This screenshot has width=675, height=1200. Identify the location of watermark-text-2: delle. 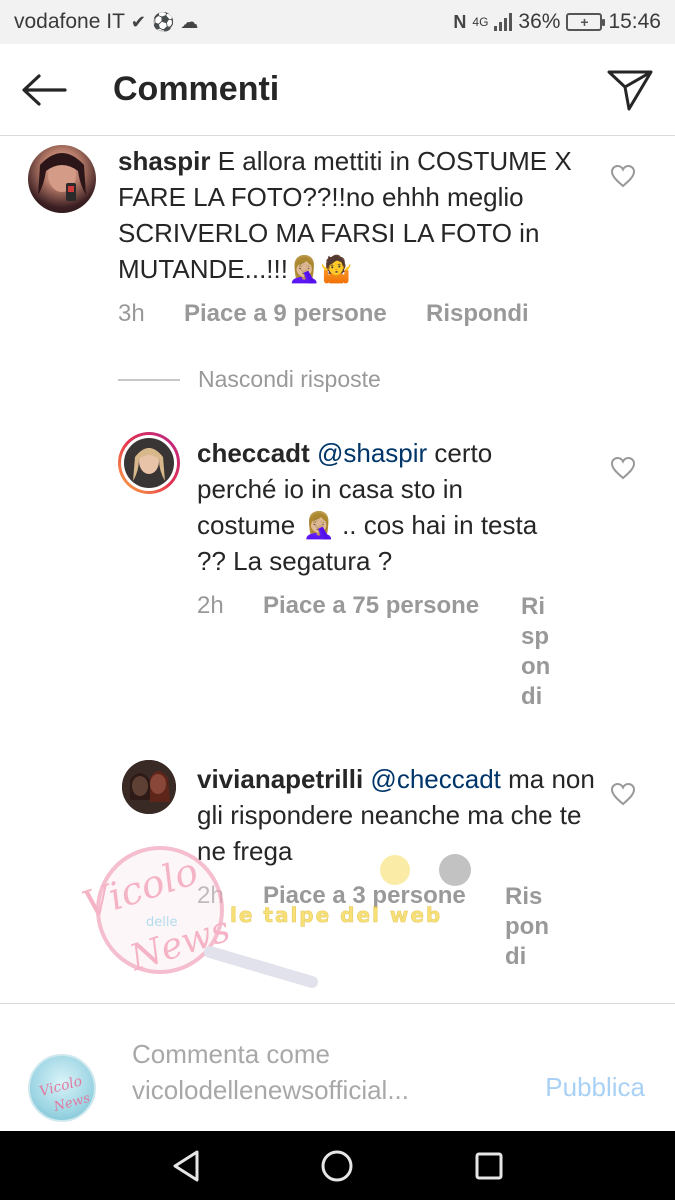
(161, 922).